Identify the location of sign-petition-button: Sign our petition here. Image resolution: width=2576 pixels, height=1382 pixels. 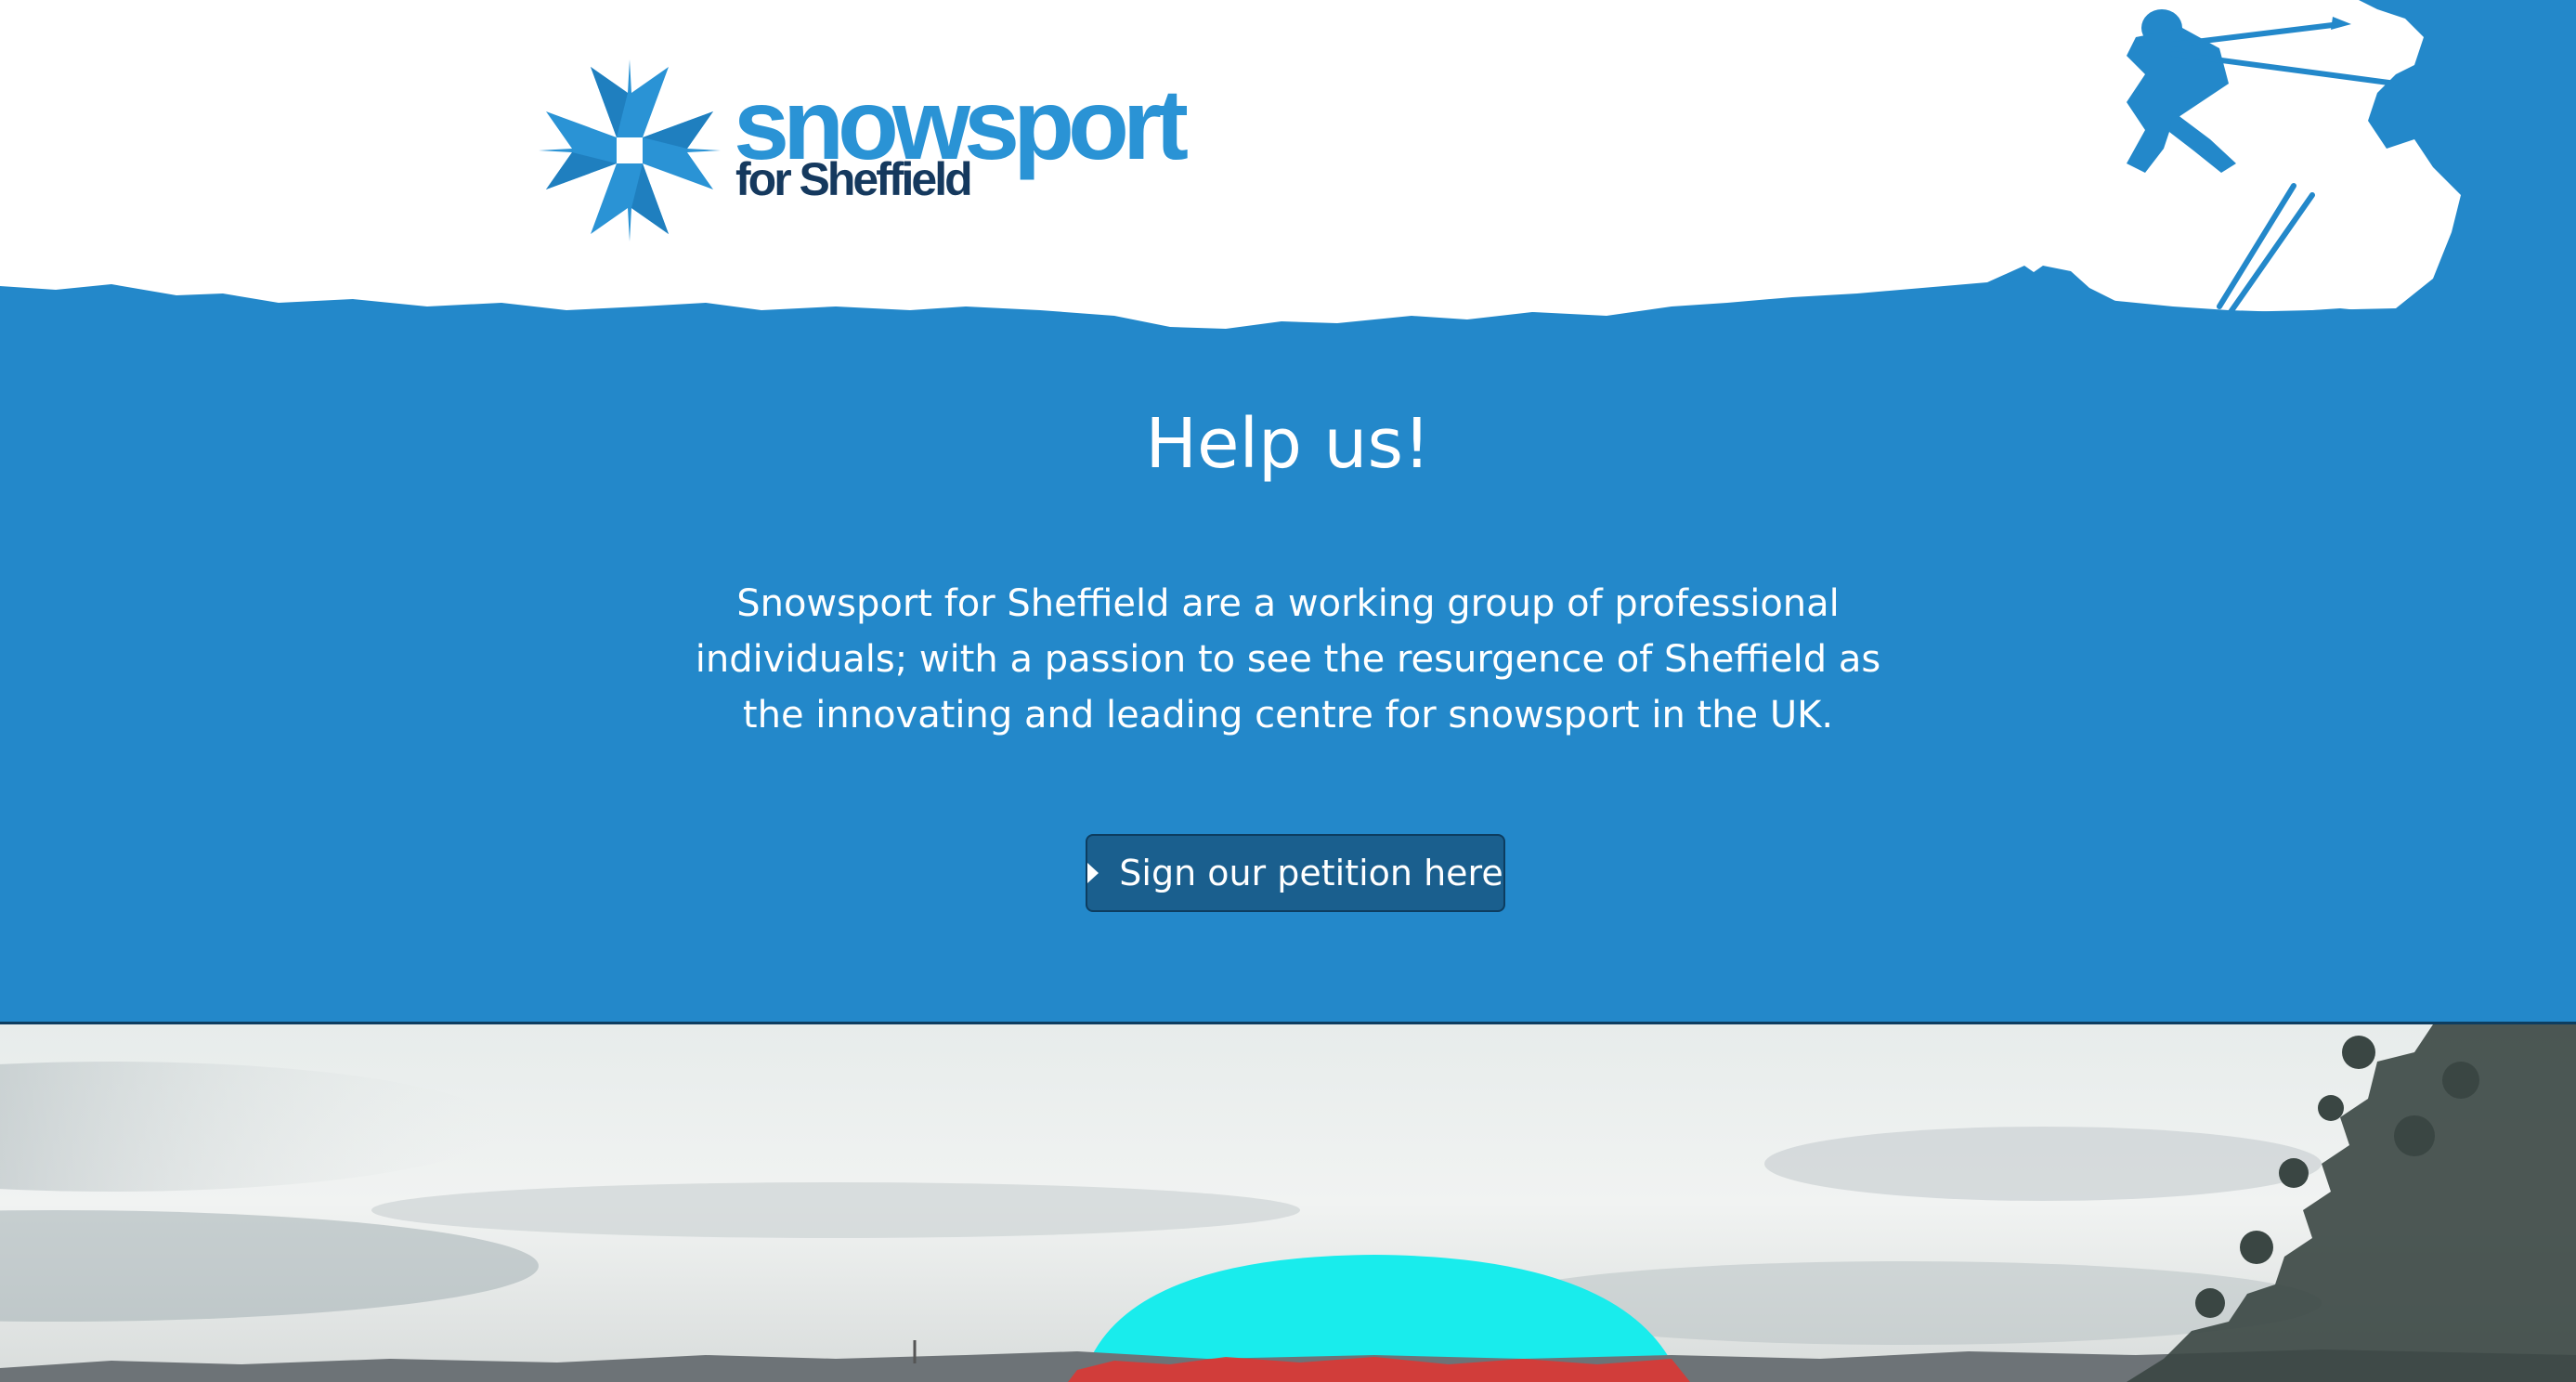
(1295, 873).